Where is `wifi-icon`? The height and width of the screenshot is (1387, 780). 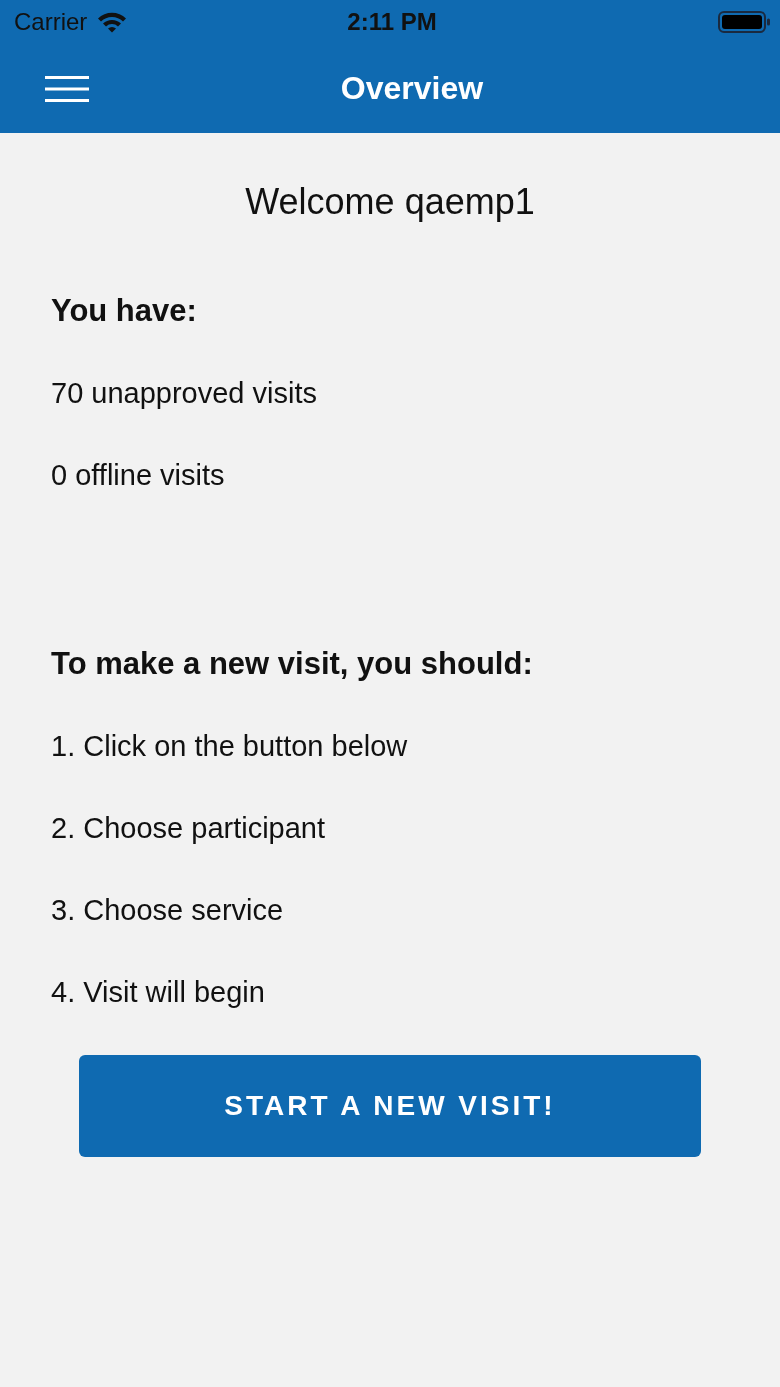 wifi-icon is located at coordinates (112, 22).